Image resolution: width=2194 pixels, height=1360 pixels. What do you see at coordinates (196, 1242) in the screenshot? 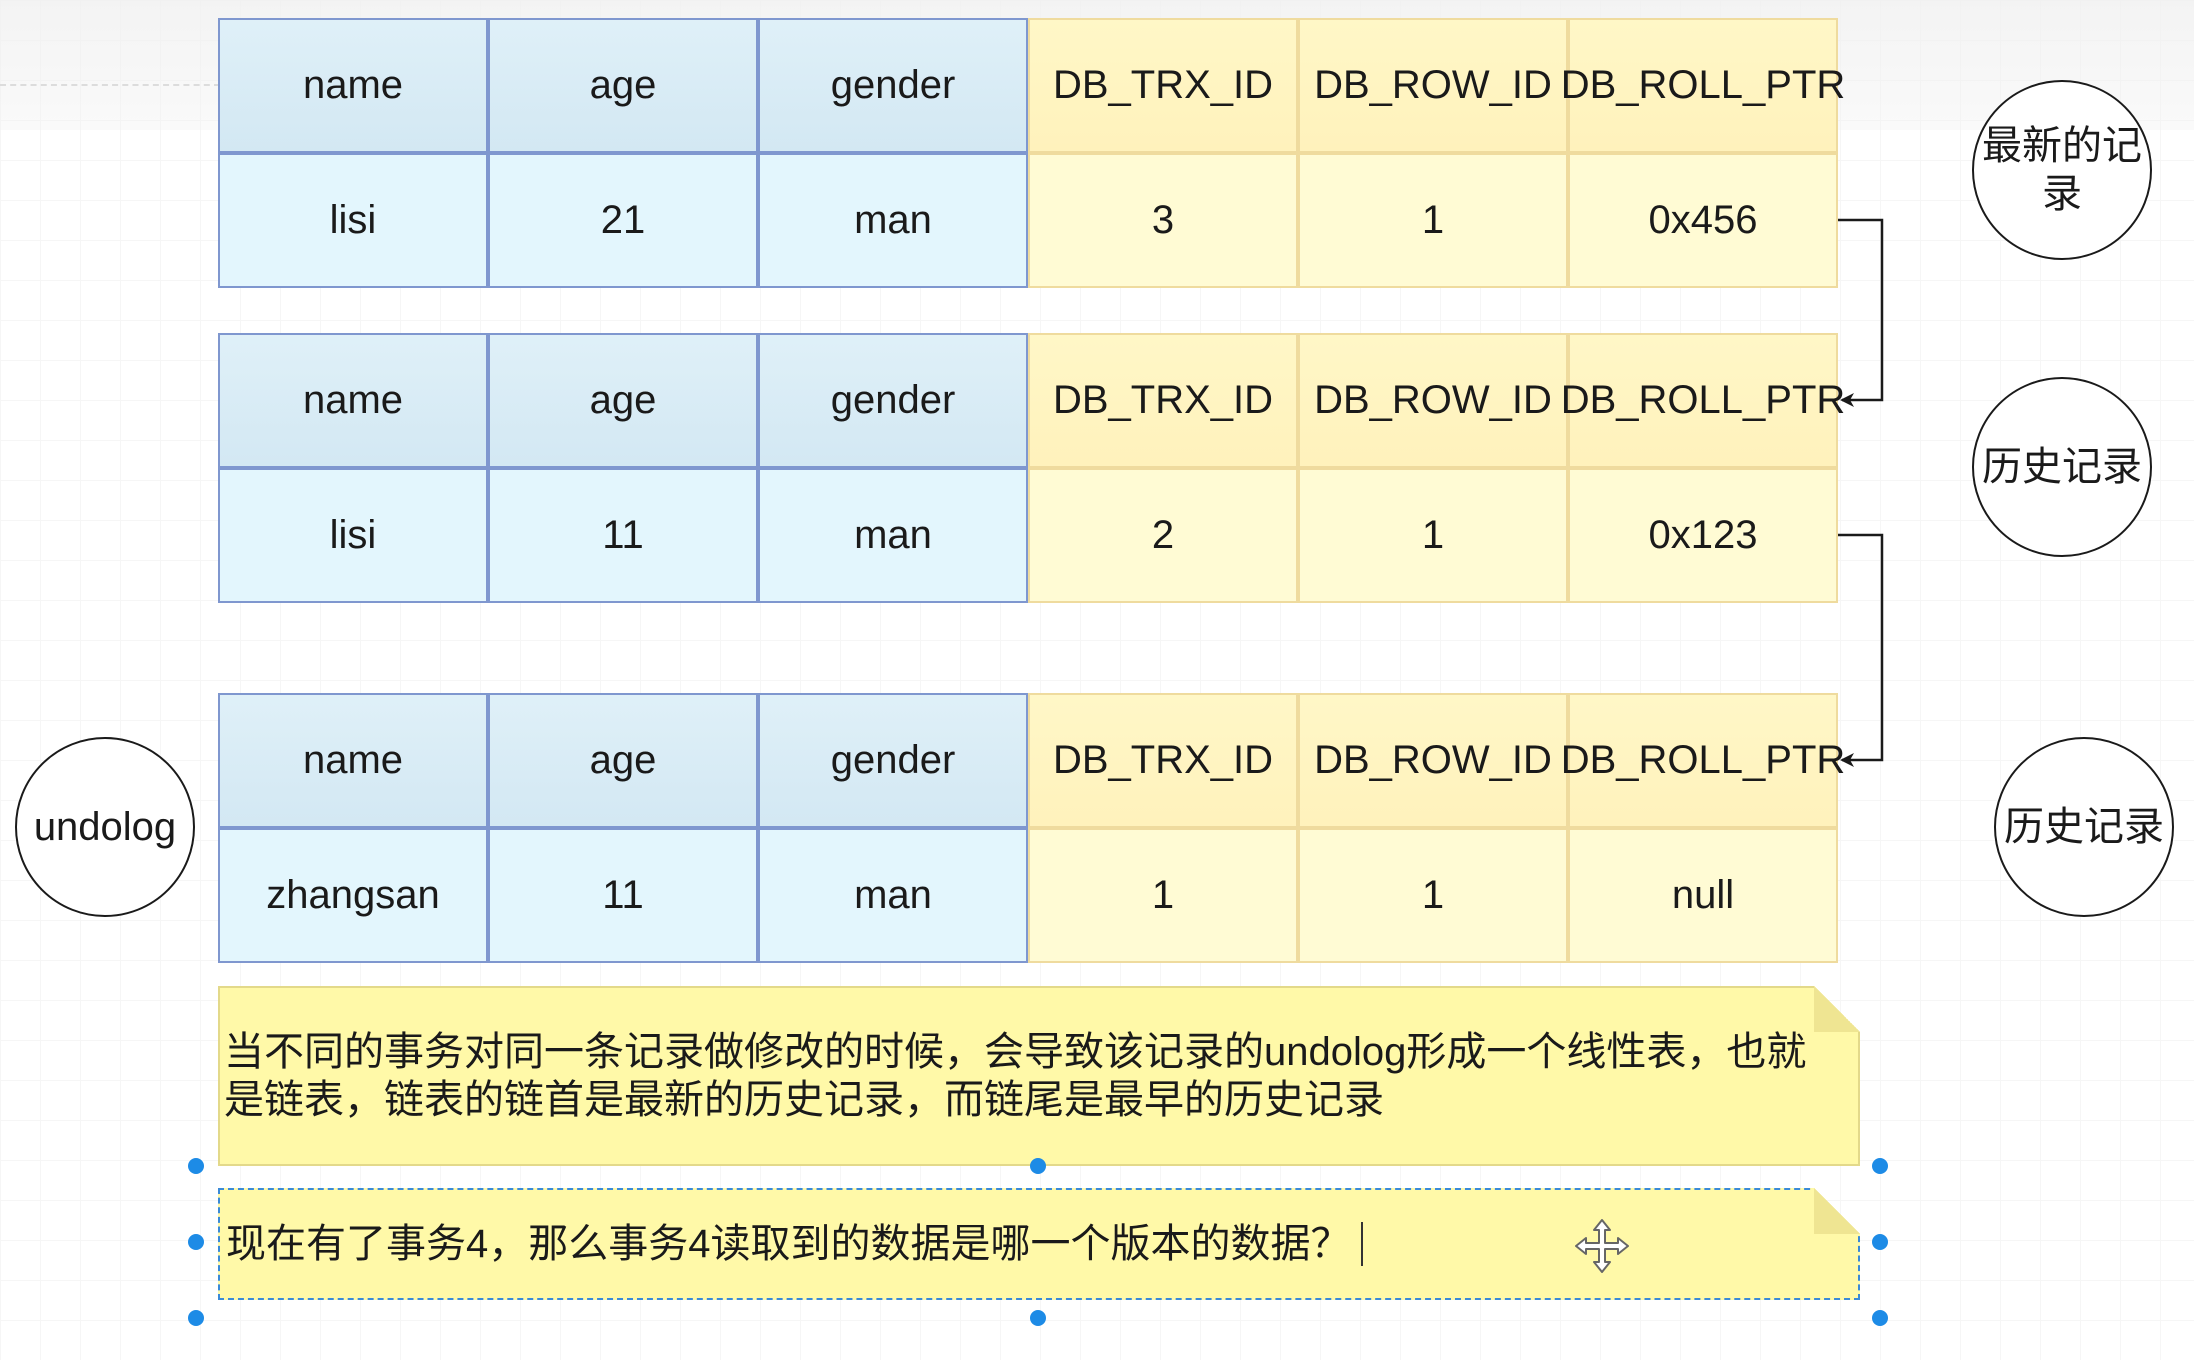
I see `selection-handle-middle-left` at bounding box center [196, 1242].